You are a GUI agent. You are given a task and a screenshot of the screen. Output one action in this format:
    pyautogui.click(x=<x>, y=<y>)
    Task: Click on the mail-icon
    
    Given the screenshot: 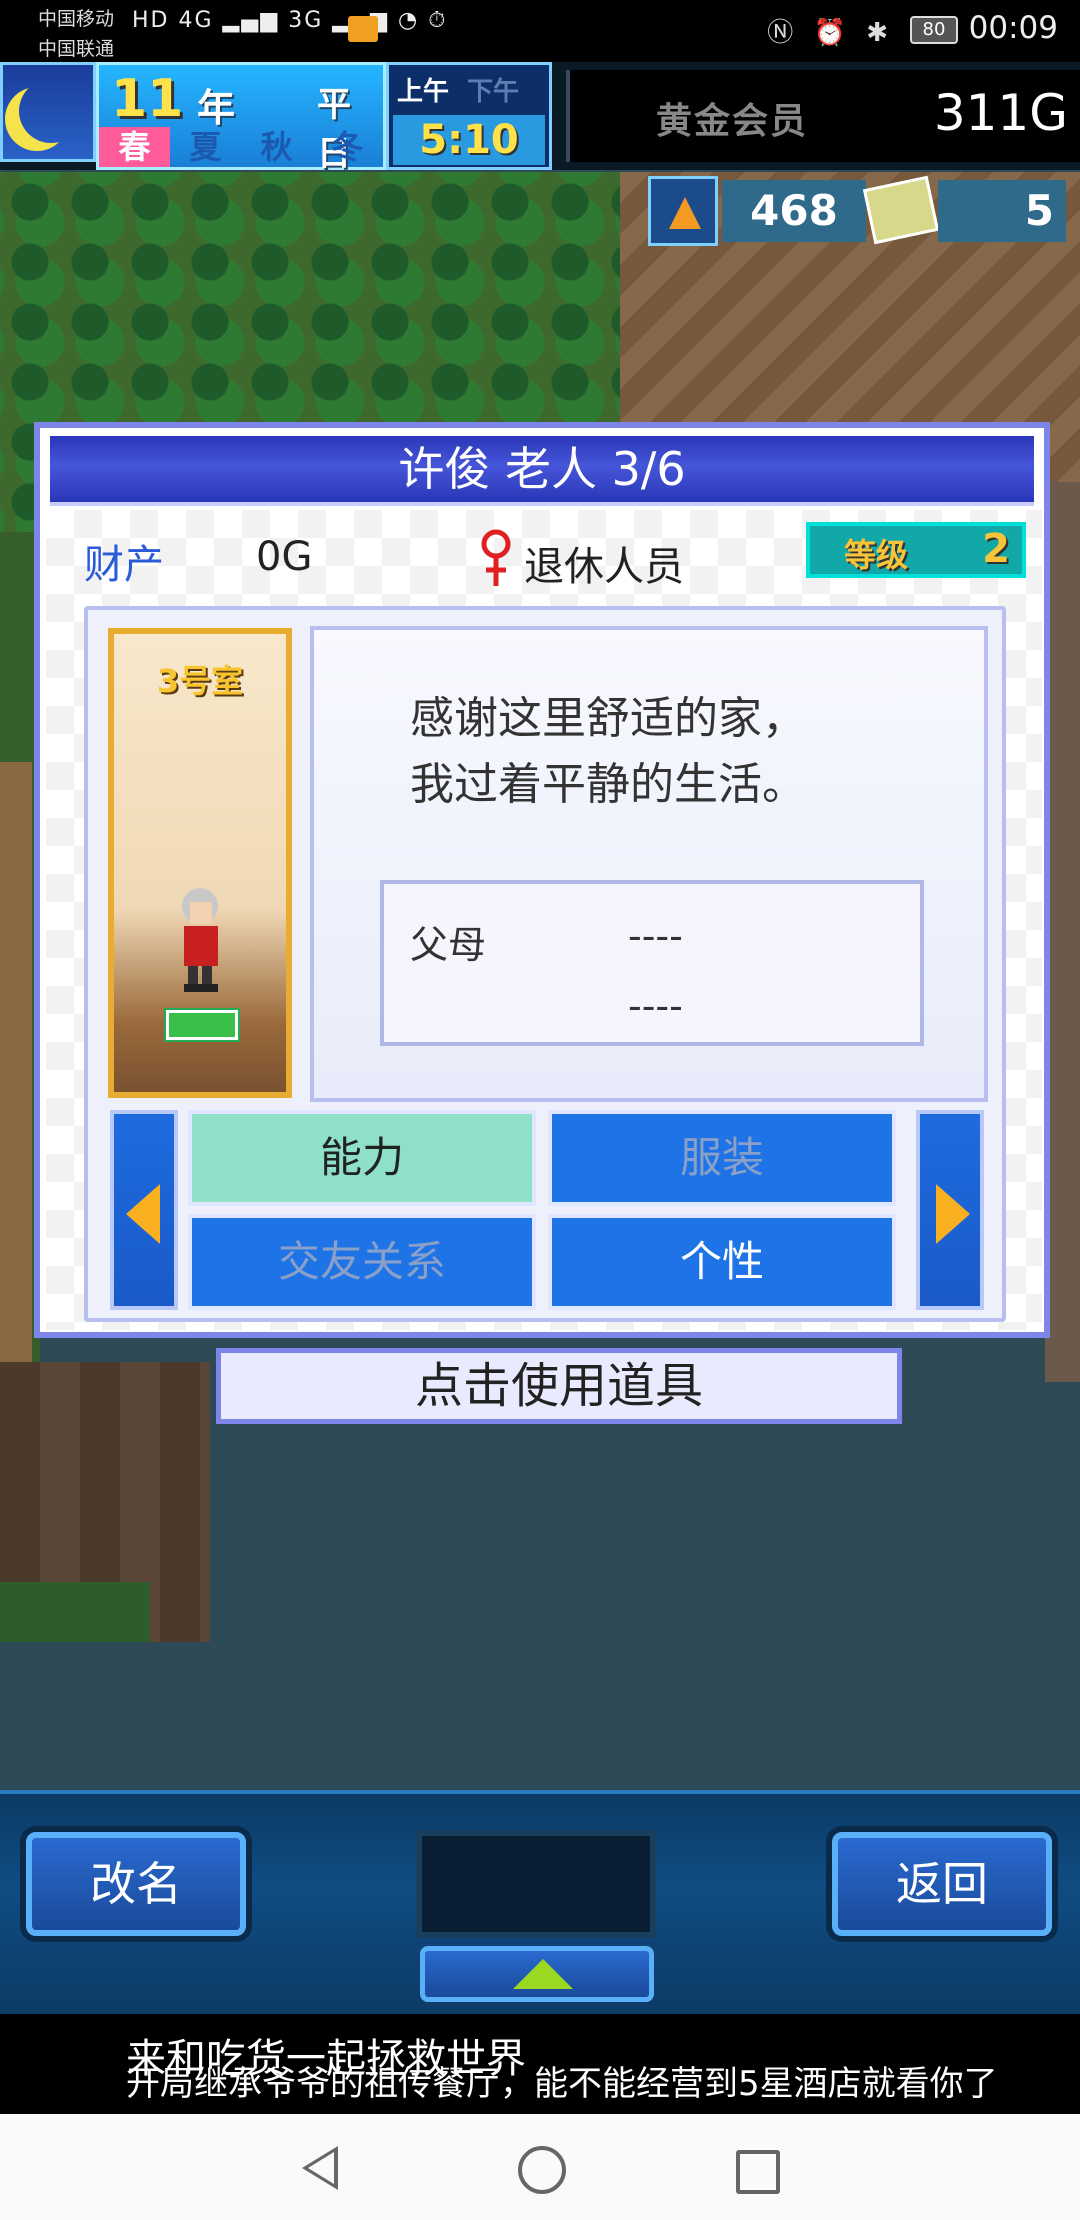 What is the action you would take?
    pyautogui.click(x=363, y=29)
    